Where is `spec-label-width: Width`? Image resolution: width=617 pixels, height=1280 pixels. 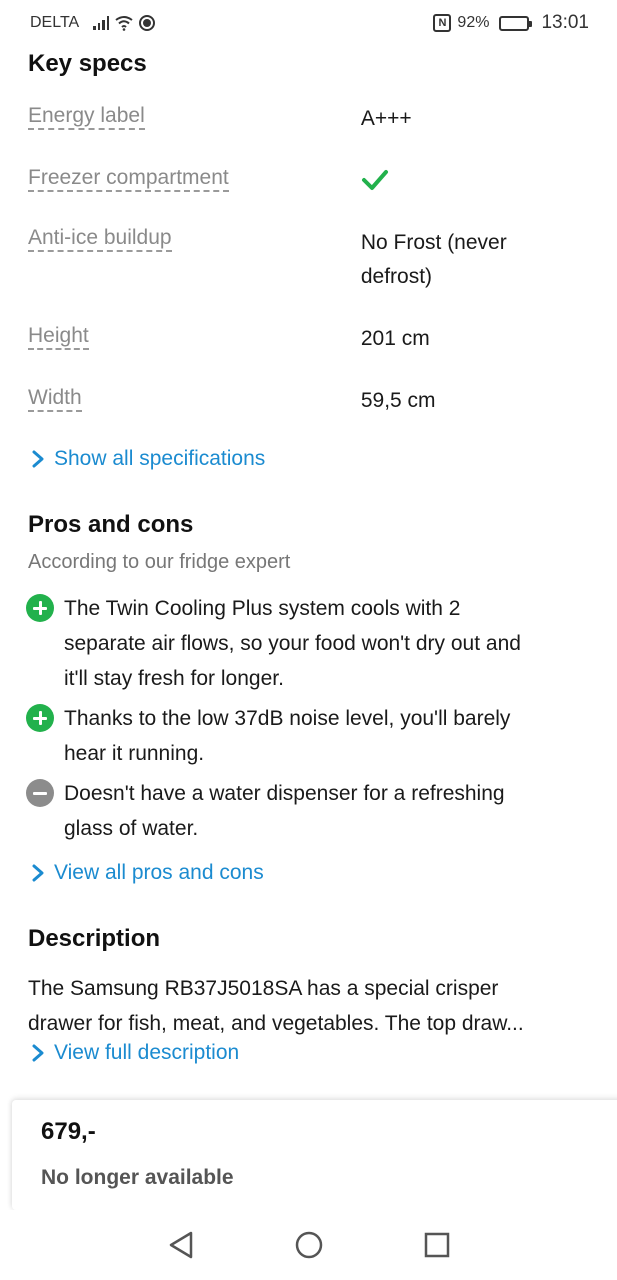 spec-label-width: Width is located at coordinates (194, 401).